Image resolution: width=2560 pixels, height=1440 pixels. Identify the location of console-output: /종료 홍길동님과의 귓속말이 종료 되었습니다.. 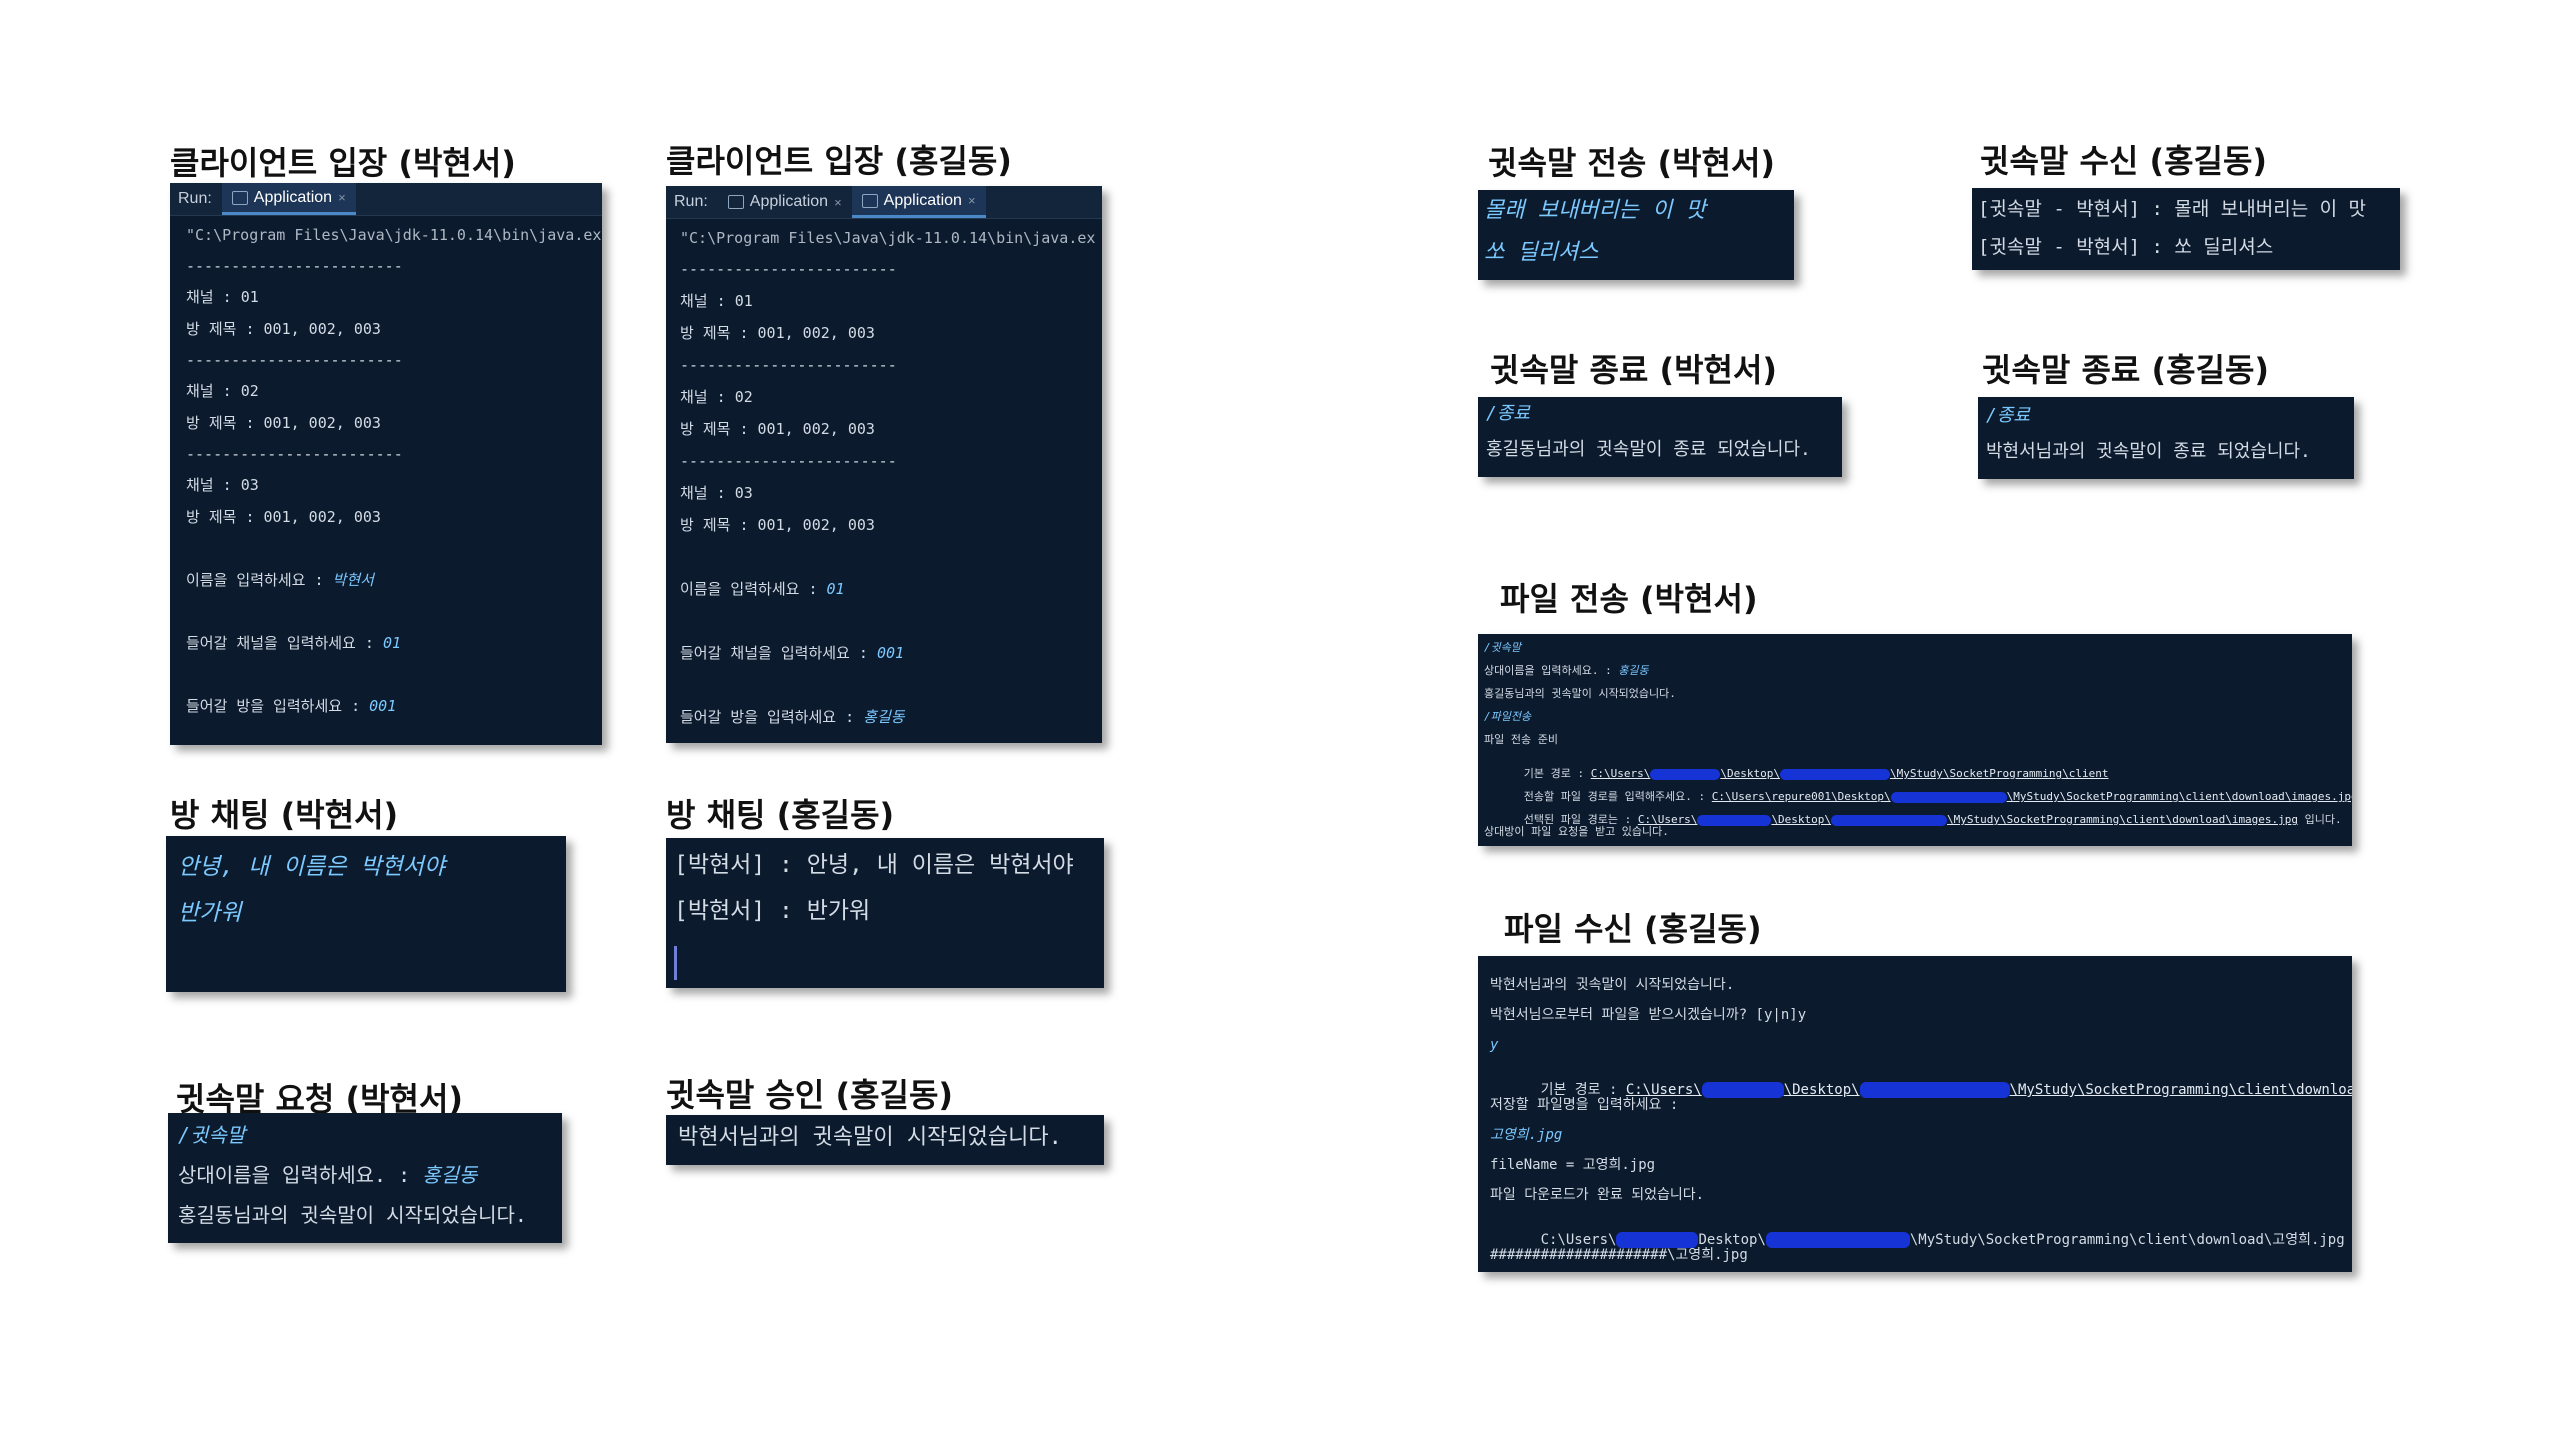
(1660, 437).